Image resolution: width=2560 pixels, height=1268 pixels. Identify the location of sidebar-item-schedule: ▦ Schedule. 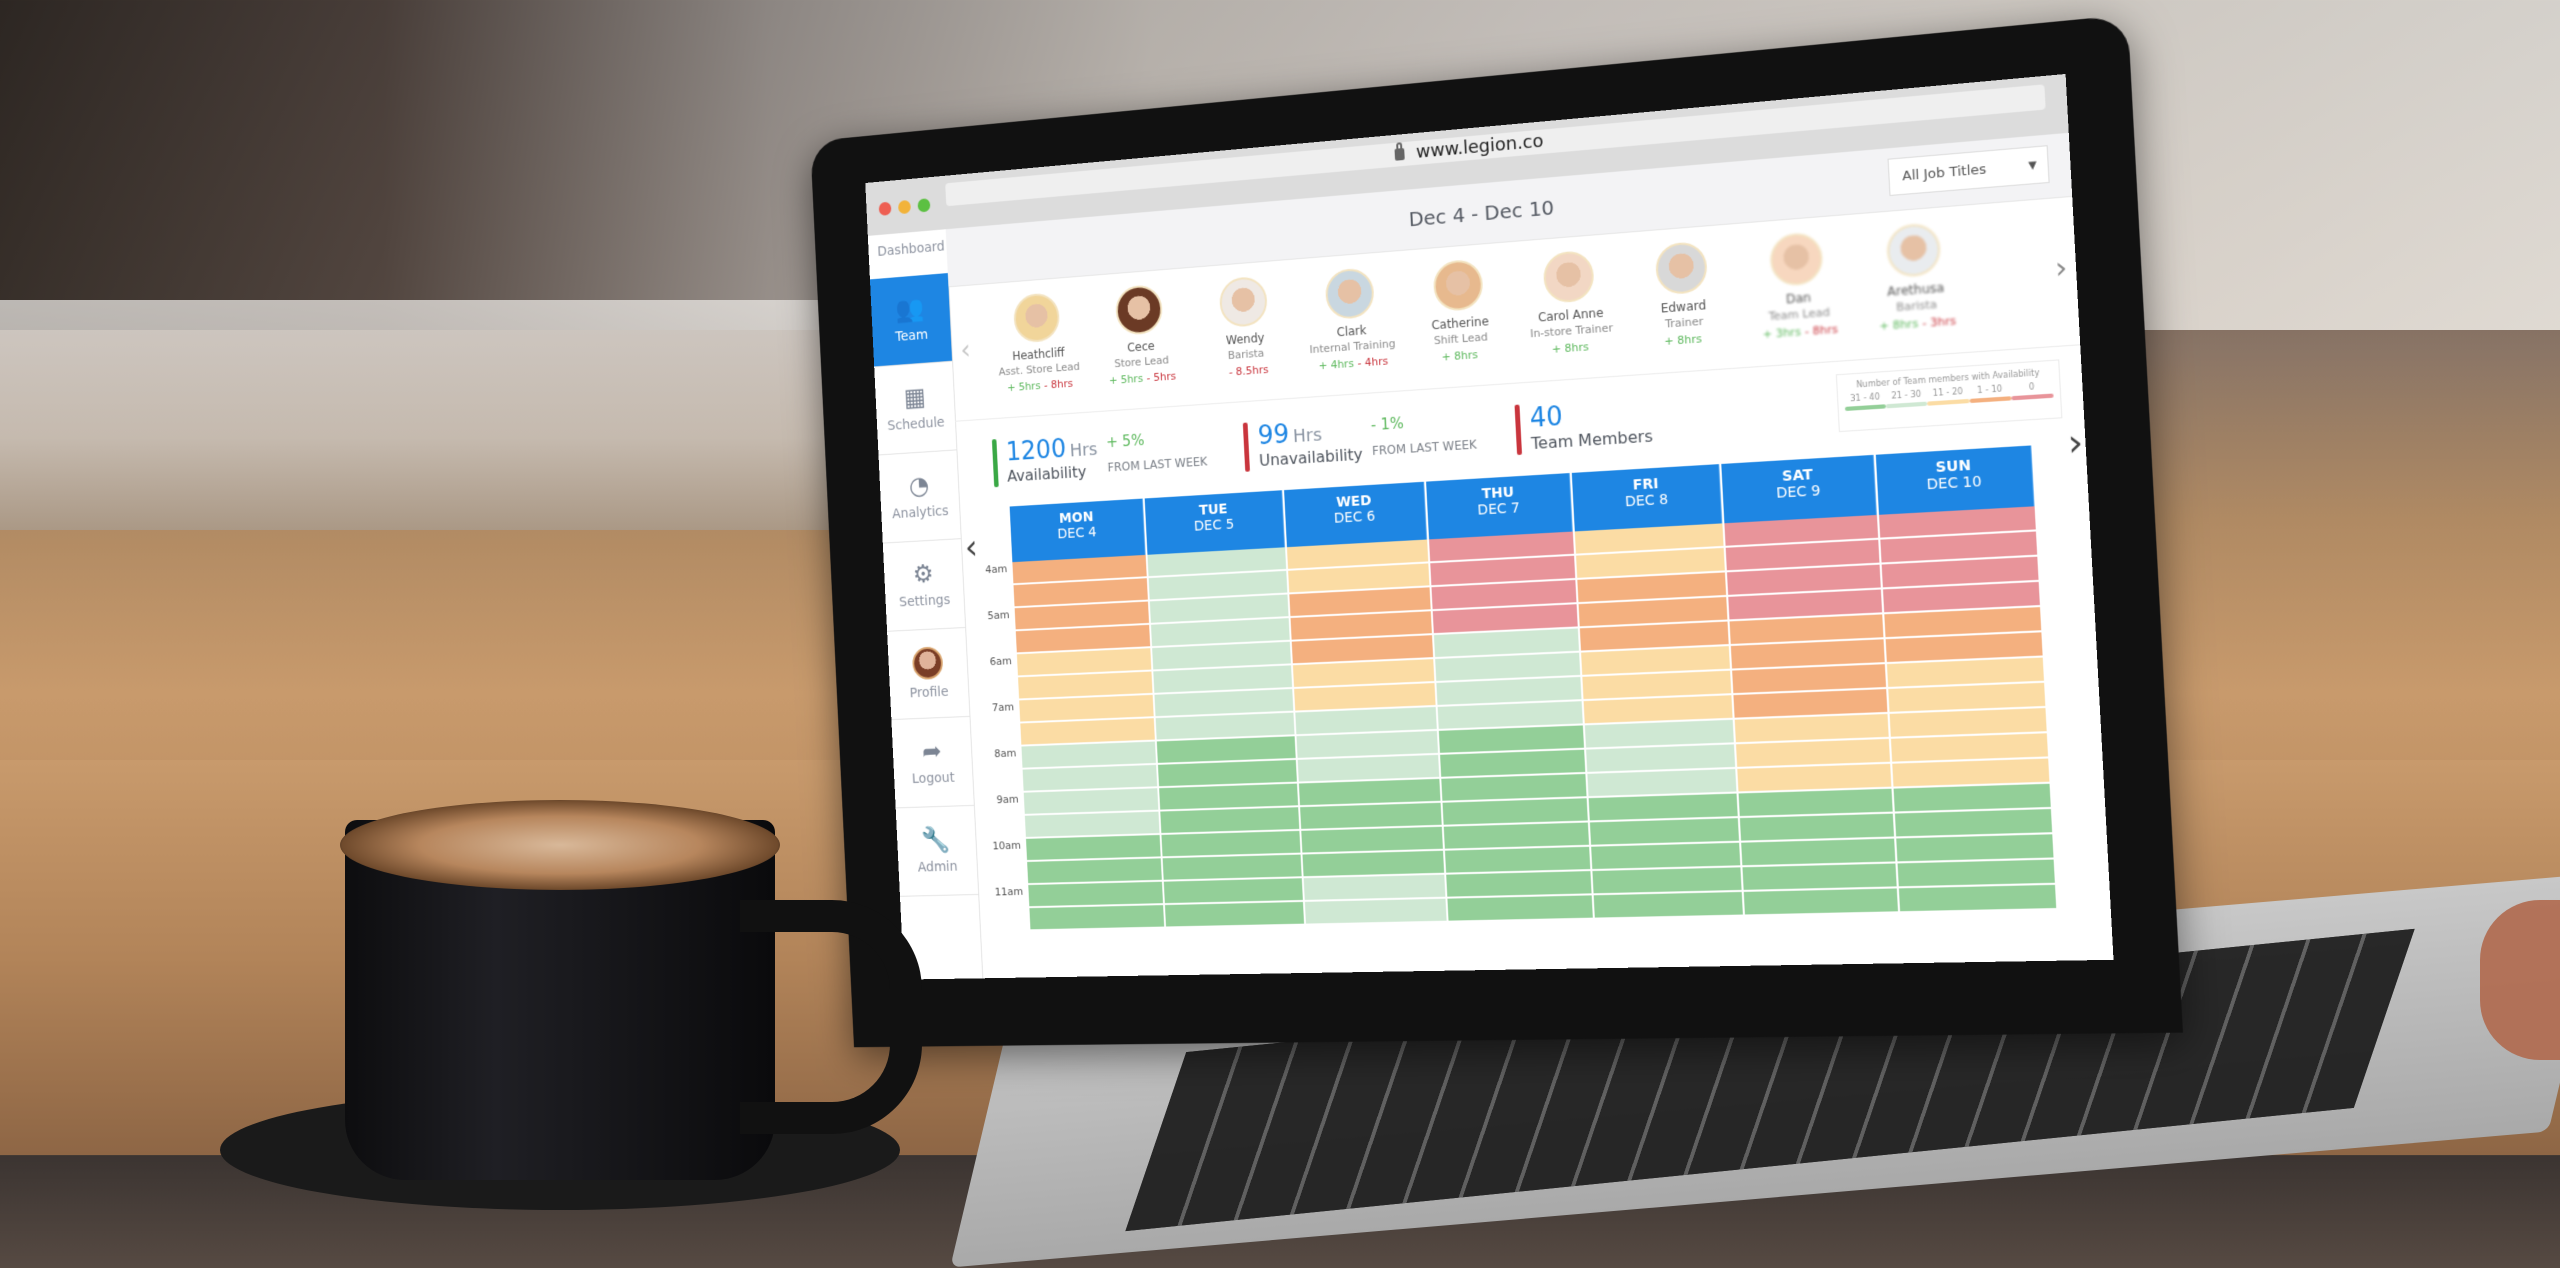
(915, 408).